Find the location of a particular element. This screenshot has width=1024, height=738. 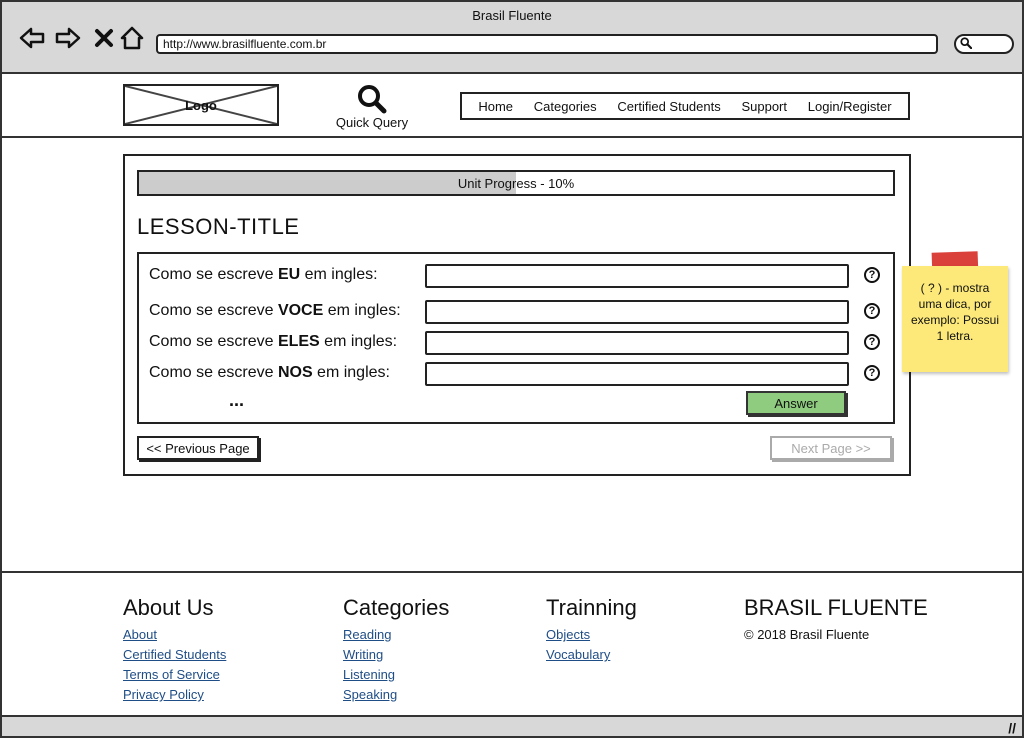

footer-brand-heading: BRASIL FLUENTE is located at coordinates (836, 607).